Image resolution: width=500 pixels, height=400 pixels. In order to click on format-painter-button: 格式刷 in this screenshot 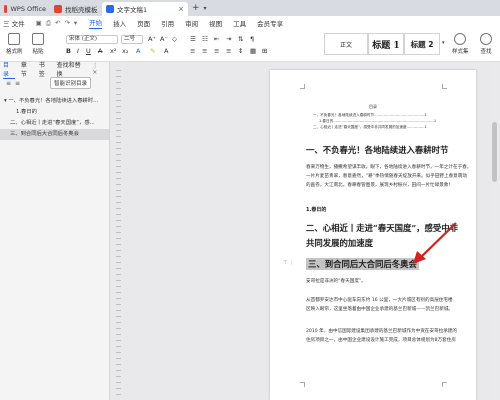, I will do `click(14, 44)`.